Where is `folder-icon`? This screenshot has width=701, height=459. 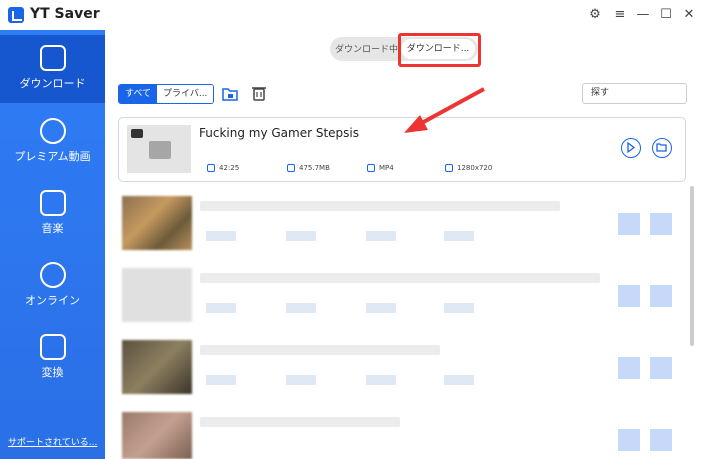
folder-icon is located at coordinates (661, 147).